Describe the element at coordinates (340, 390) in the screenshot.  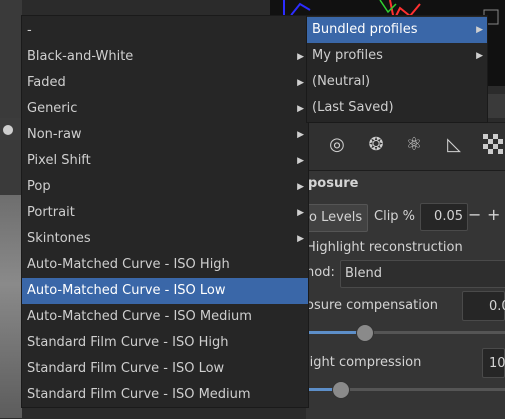
I see `highlight-slider-knob` at that location.